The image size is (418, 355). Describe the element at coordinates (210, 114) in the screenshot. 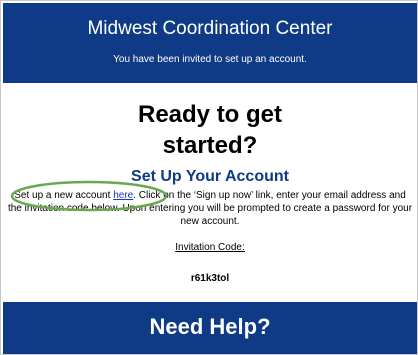

I see `heading-line-1: Ready to get` at that location.